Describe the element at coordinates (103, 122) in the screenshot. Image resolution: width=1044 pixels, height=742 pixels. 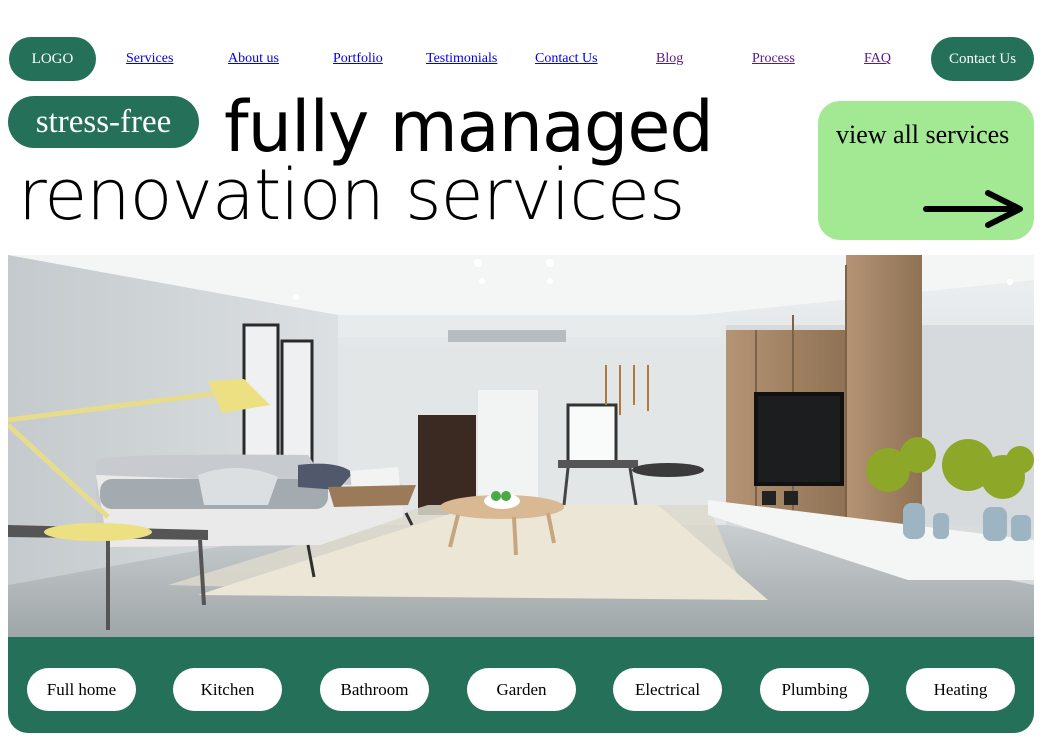
I see `stress-free-badge: stress-free` at that location.